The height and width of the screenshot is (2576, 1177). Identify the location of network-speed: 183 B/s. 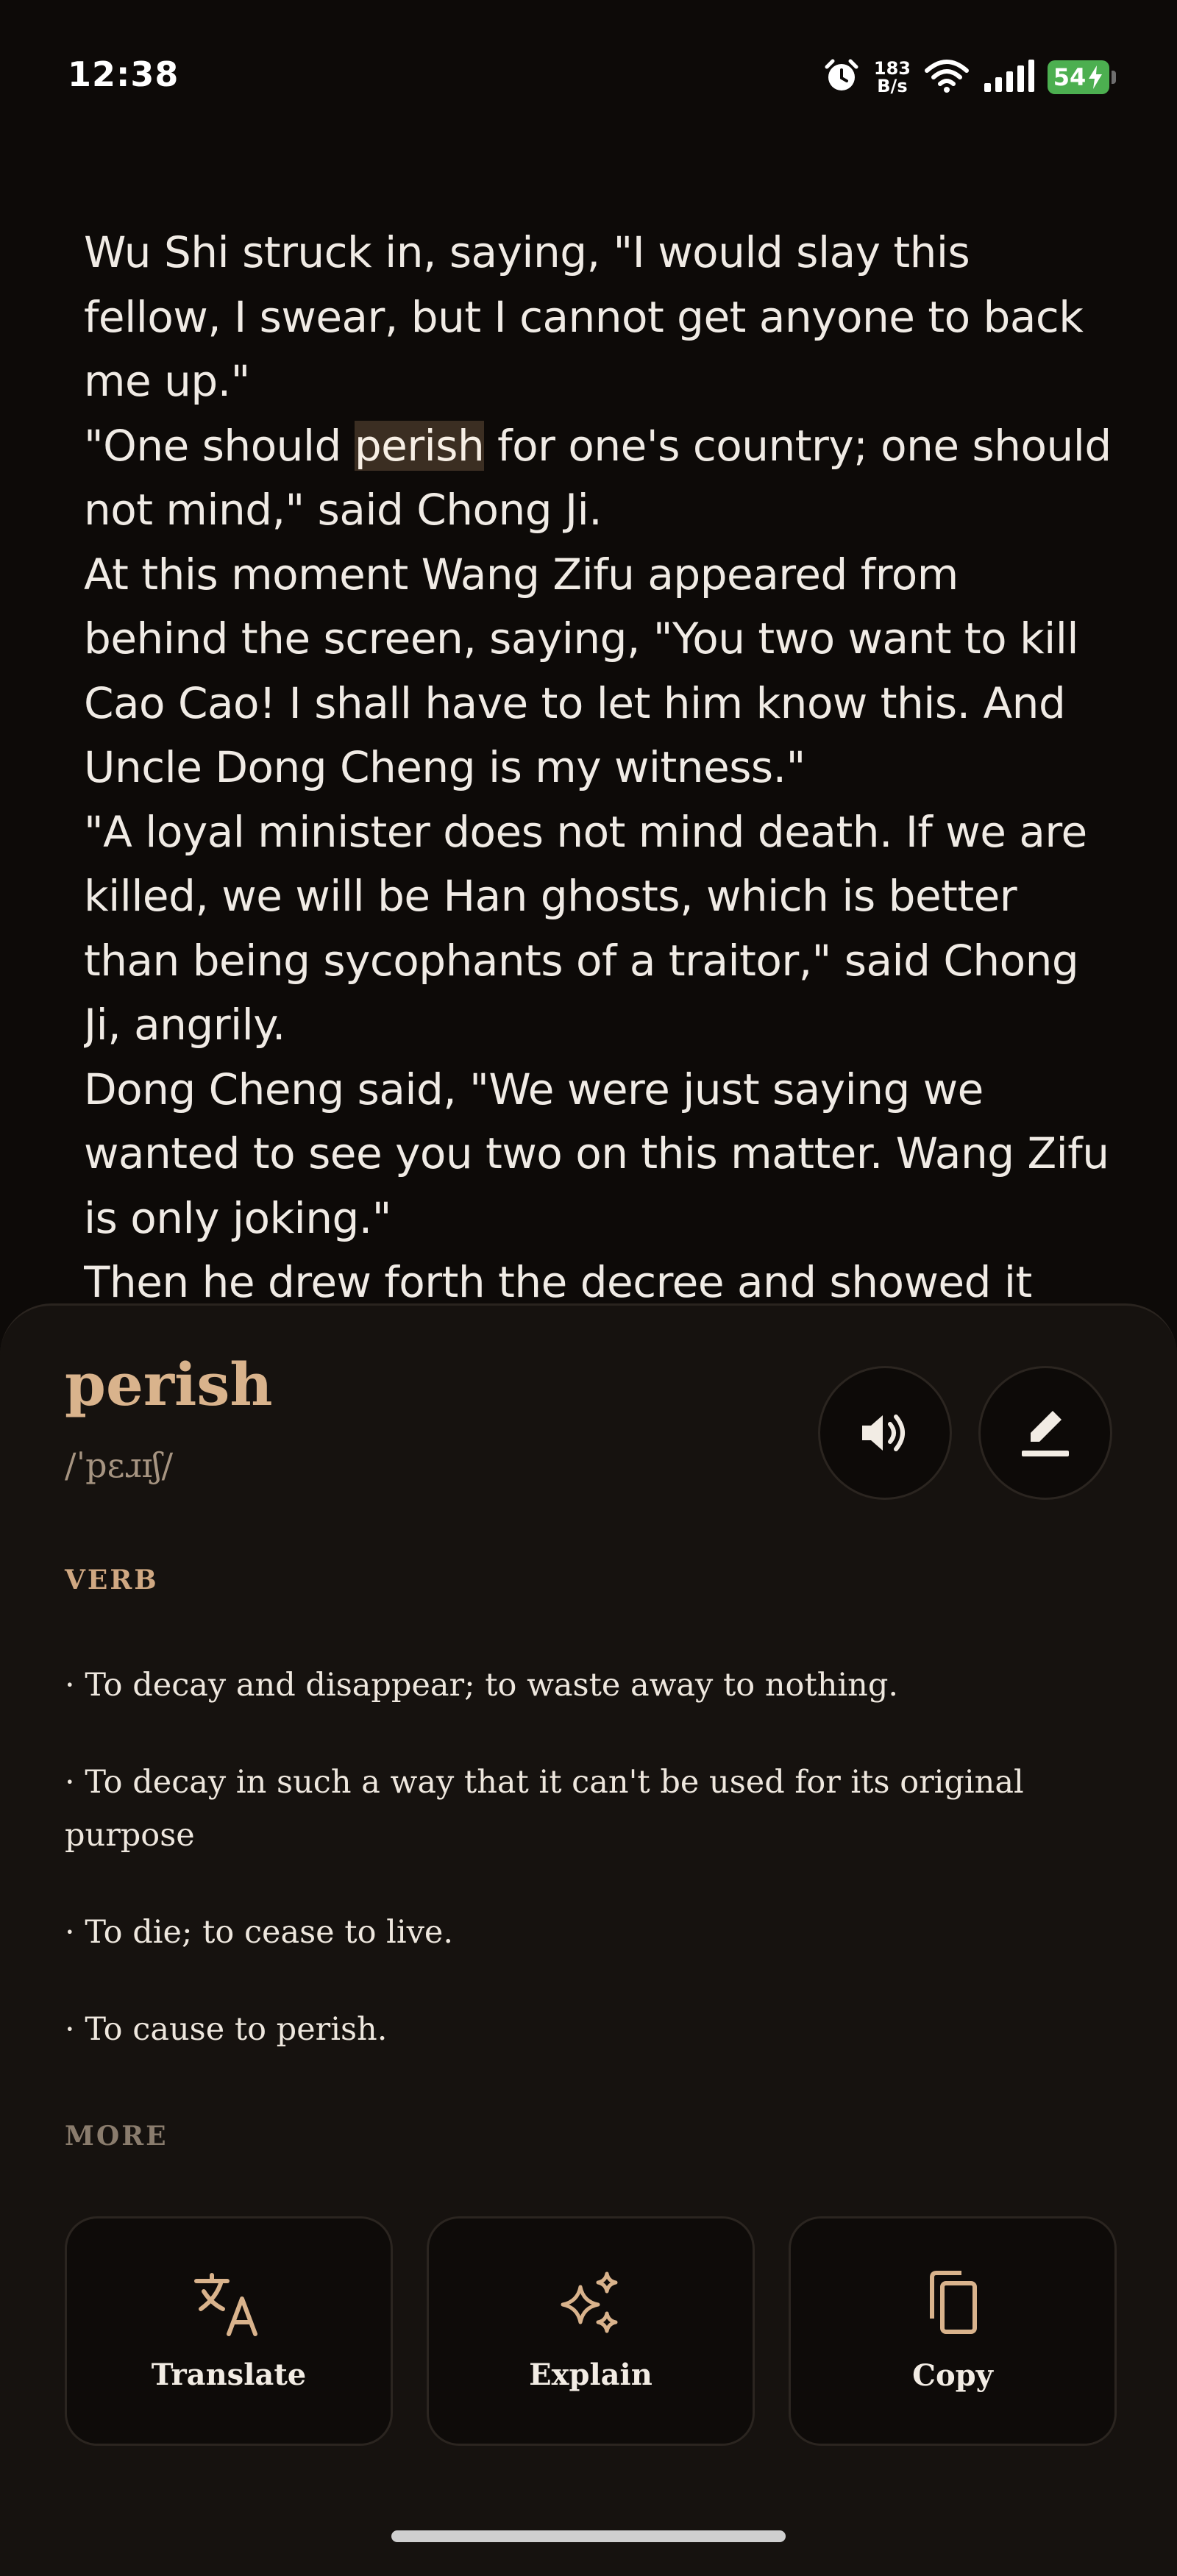
(892, 77).